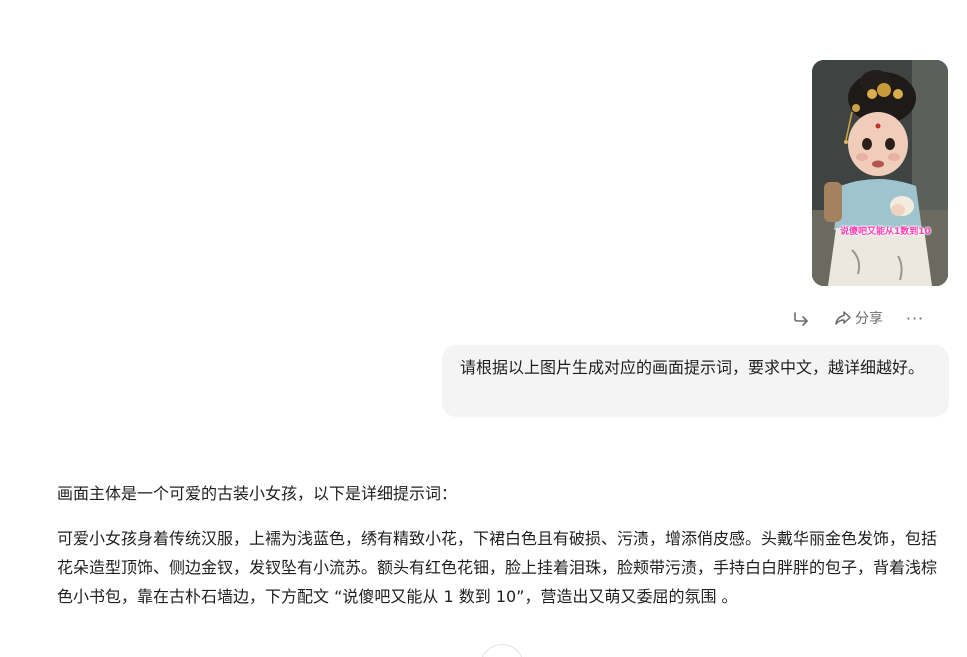 Image resolution: width=967 pixels, height=657 pixels. What do you see at coordinates (502, 650) in the screenshot?
I see `scroll-down-button` at bounding box center [502, 650].